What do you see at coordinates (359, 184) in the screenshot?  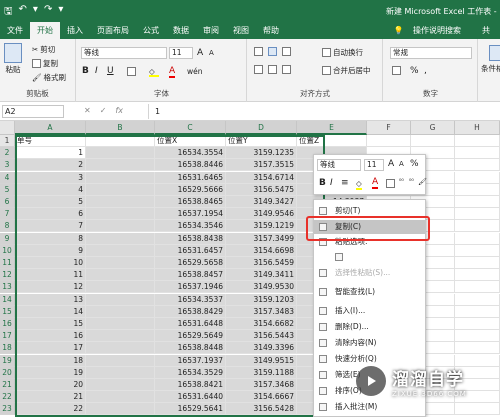 I see `mini-fill-color-button: ◇` at bounding box center [359, 184].